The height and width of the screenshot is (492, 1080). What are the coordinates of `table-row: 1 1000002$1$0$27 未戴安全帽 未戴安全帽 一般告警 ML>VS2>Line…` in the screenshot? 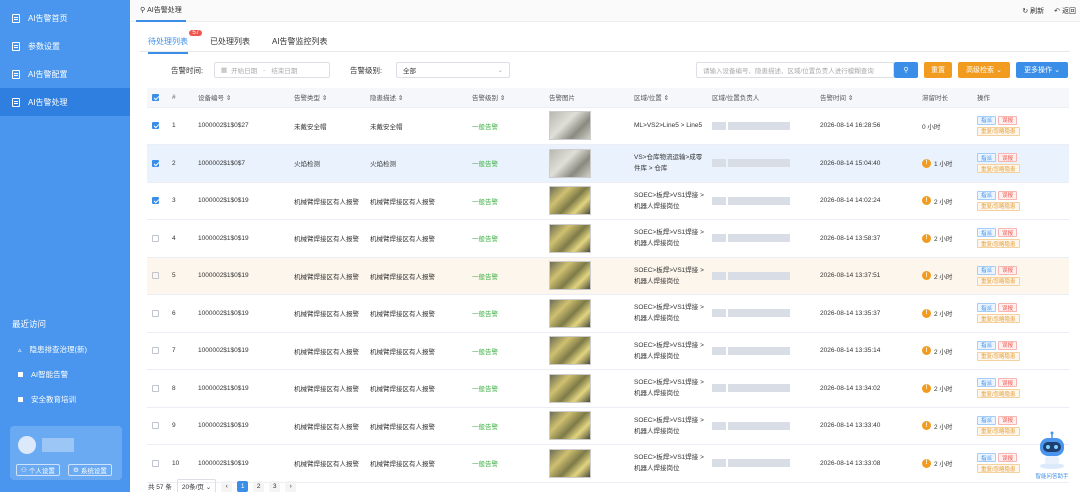 It's located at (608, 126).